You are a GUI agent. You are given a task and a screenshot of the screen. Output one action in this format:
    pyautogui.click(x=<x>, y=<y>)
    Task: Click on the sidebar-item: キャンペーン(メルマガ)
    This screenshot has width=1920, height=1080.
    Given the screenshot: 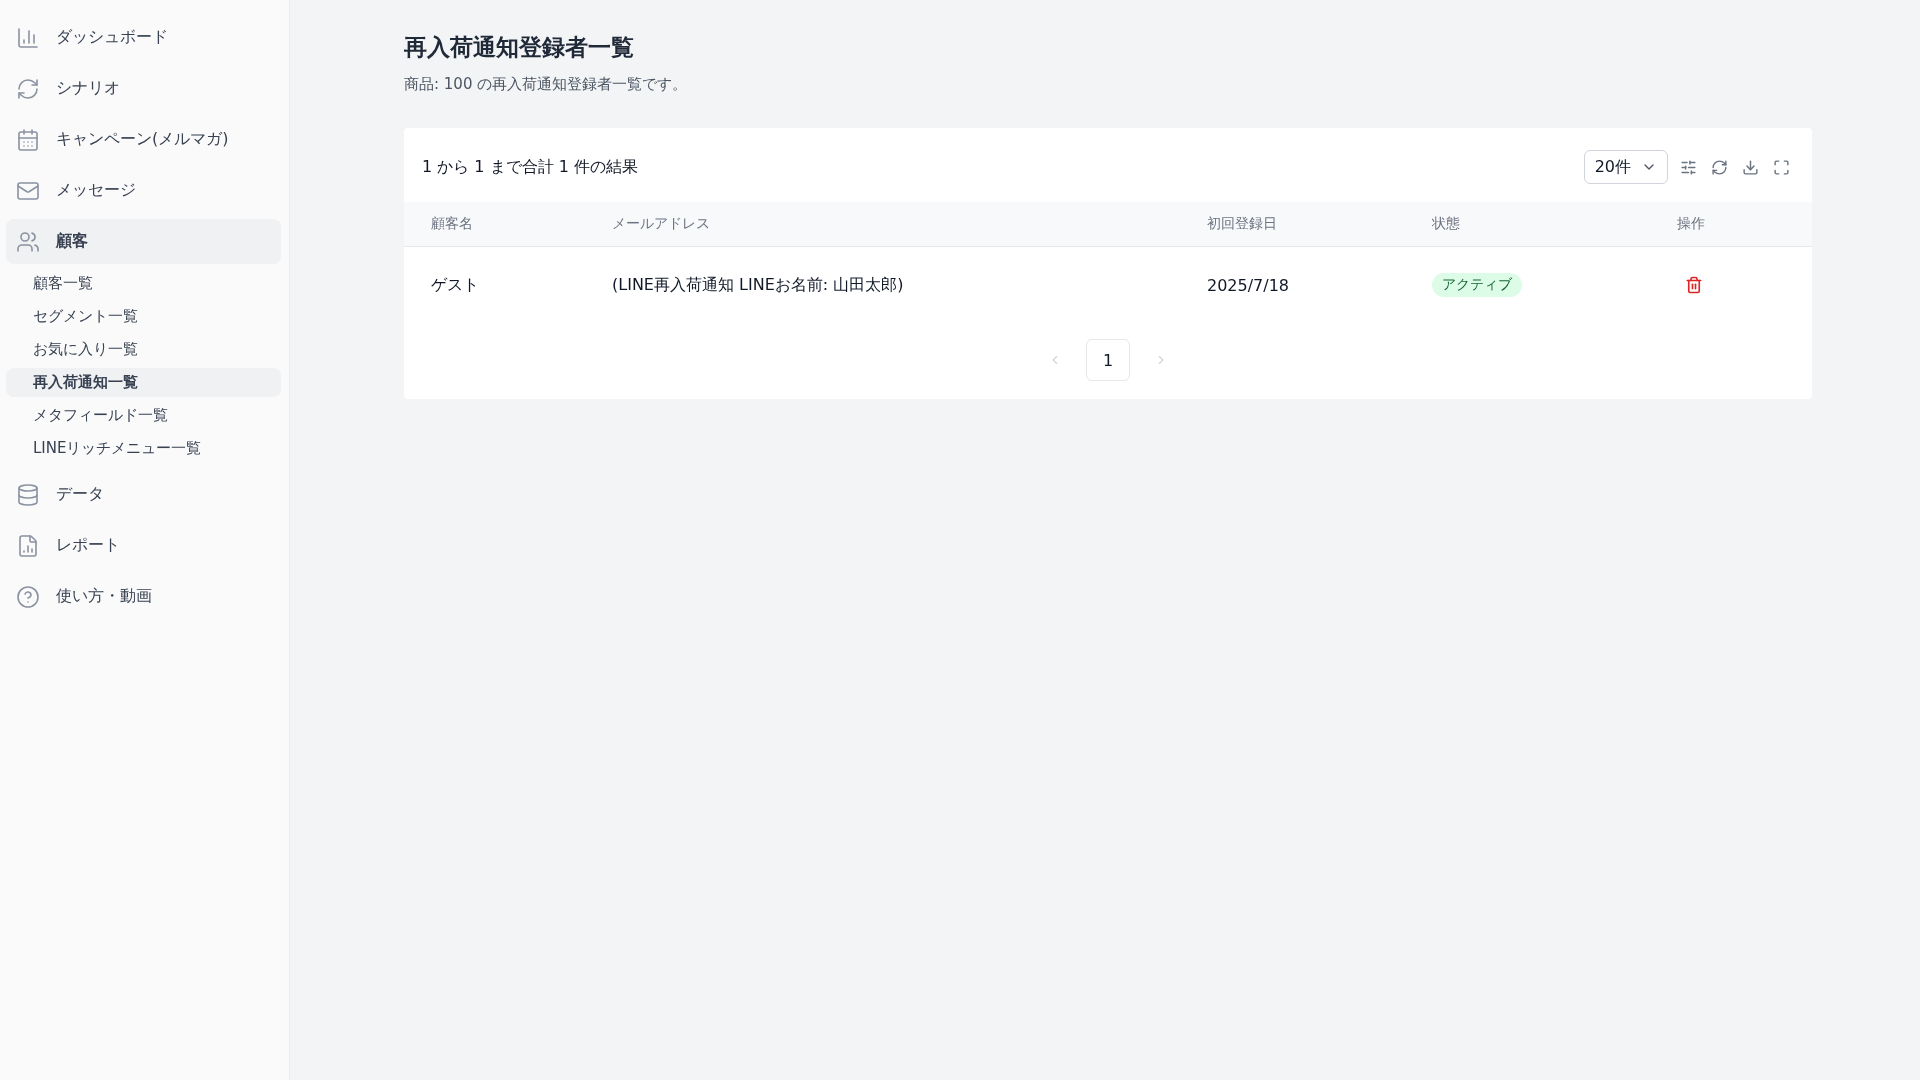 What is the action you would take?
    pyautogui.click(x=143, y=139)
    